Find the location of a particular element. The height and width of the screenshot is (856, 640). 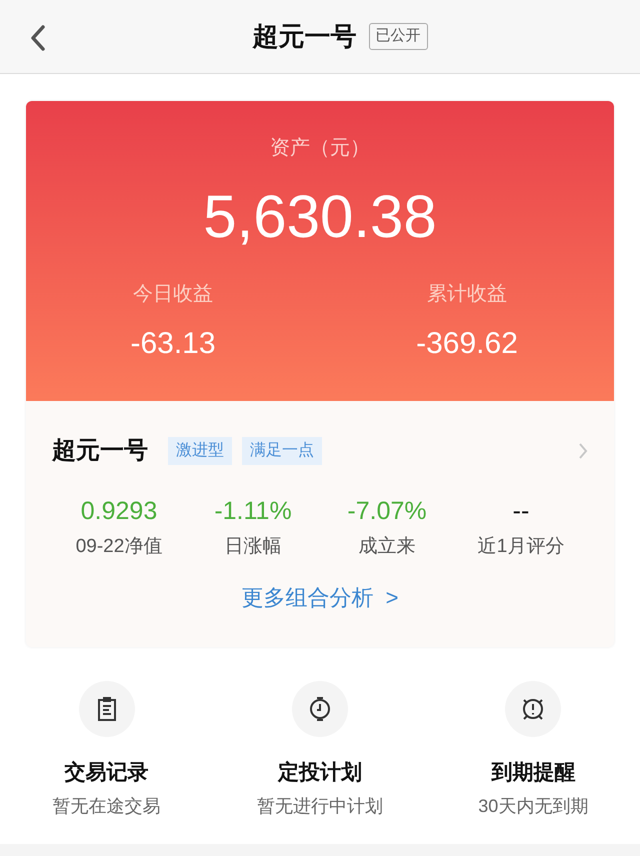

earnings-label: 累计收益 is located at coordinates (467, 294).